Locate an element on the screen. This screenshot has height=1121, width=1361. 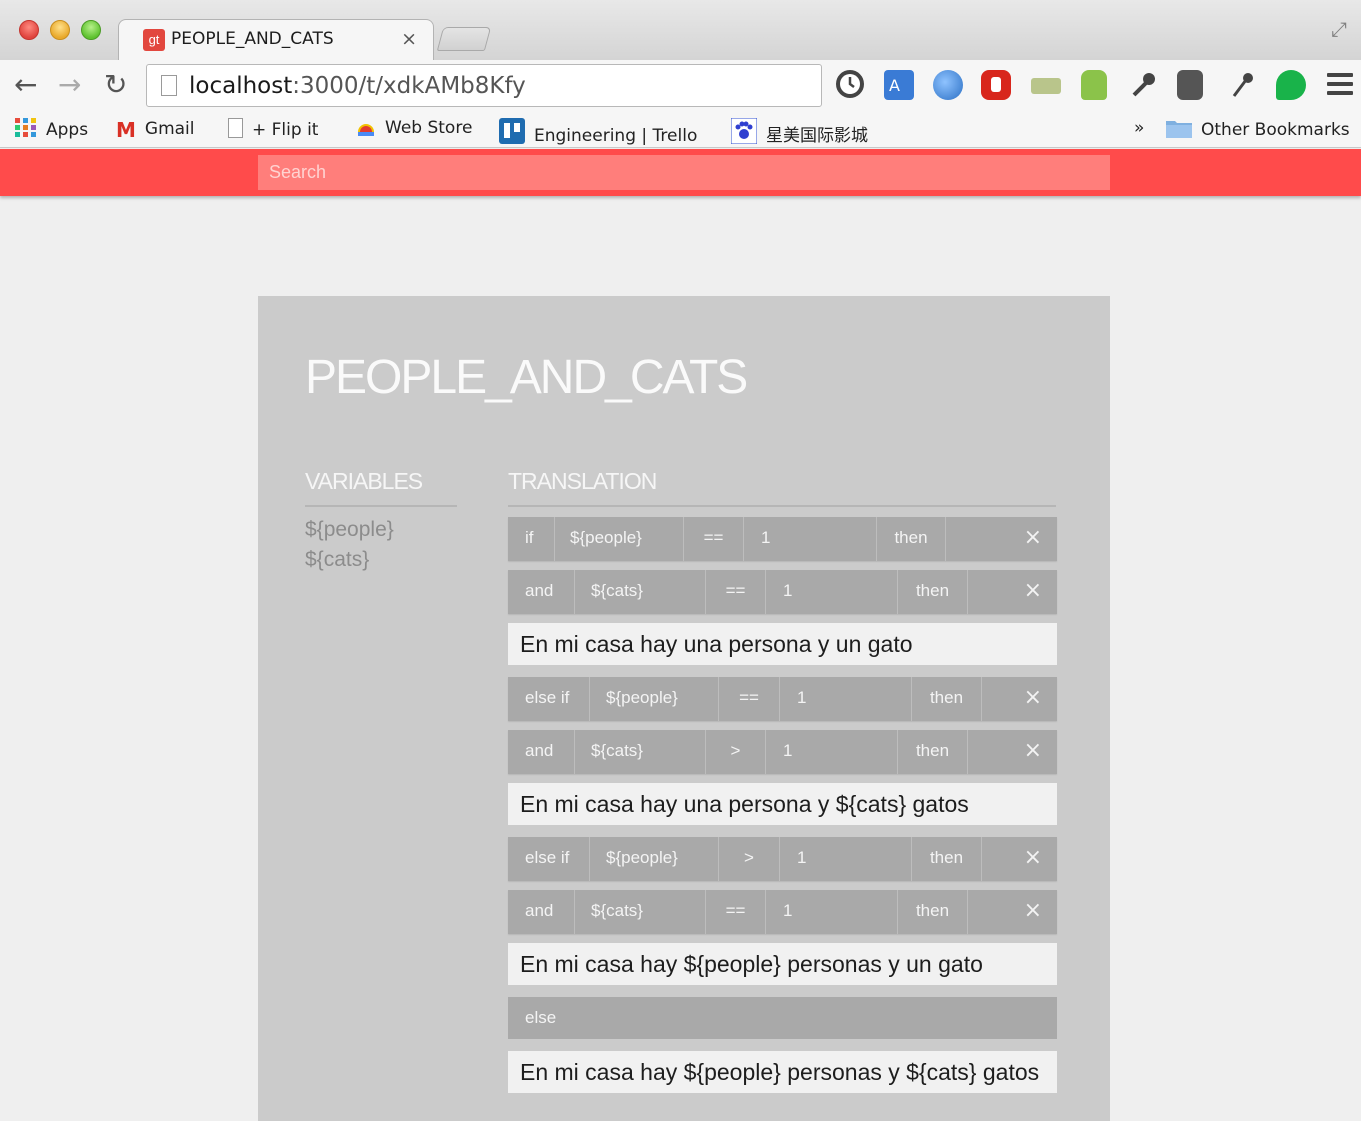
variable-item: ${people} is located at coordinates (349, 530).